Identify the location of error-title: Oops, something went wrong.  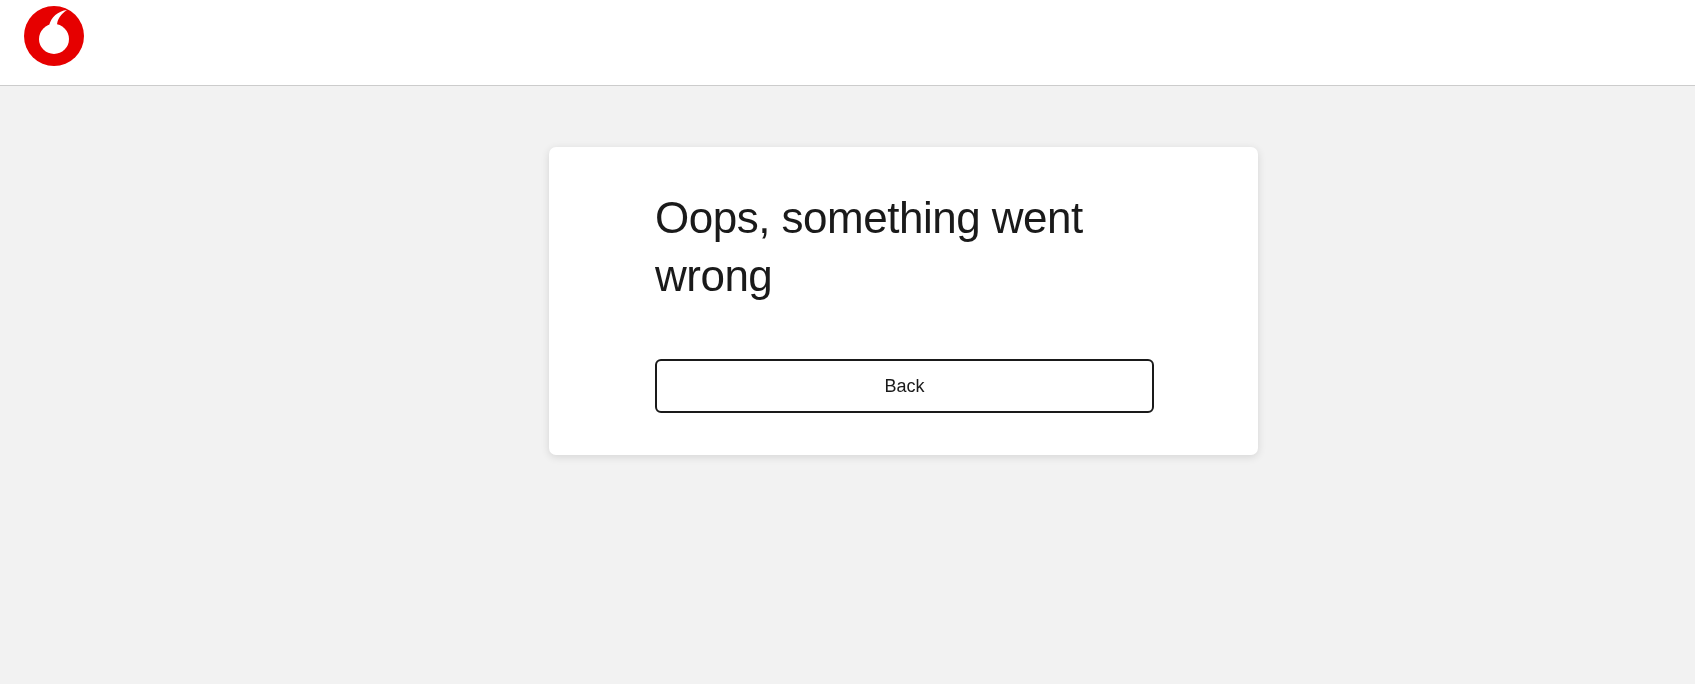
(869, 247).